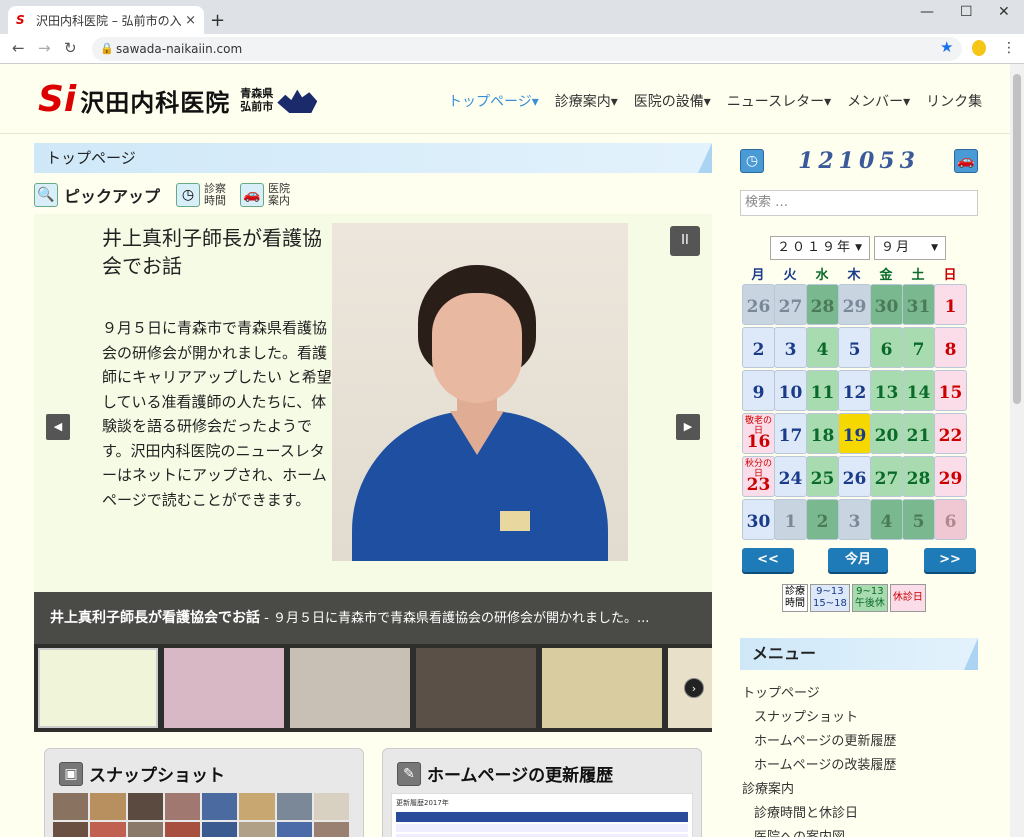 The height and width of the screenshot is (837, 1024). I want to click on month-select: ９月 ▼, so click(910, 248).